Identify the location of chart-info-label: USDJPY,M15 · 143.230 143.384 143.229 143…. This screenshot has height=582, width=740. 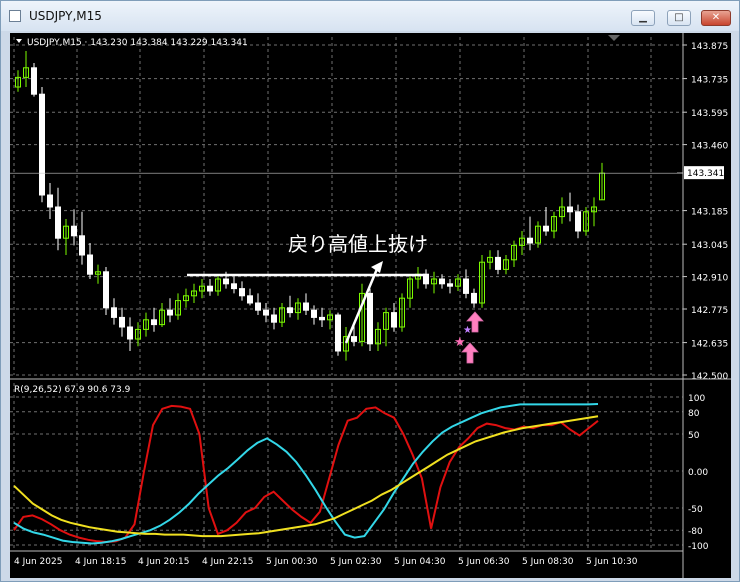
(137, 43).